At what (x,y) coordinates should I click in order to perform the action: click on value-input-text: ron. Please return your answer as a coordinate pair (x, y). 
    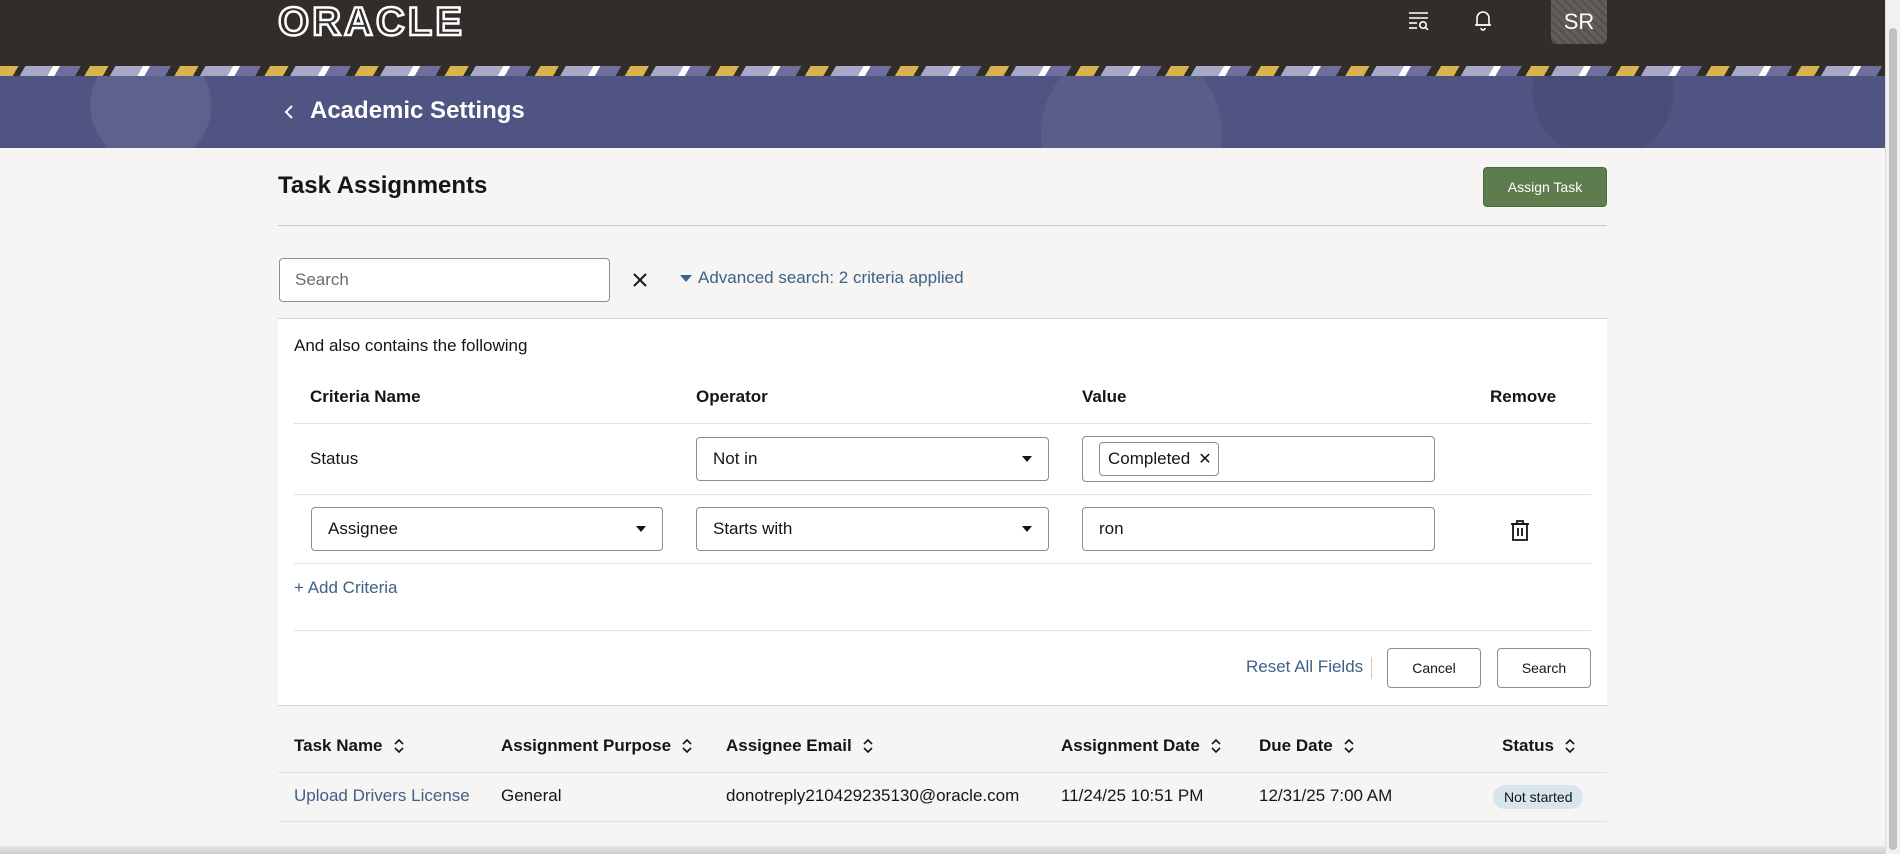
    Looking at the image, I should click on (1111, 528).